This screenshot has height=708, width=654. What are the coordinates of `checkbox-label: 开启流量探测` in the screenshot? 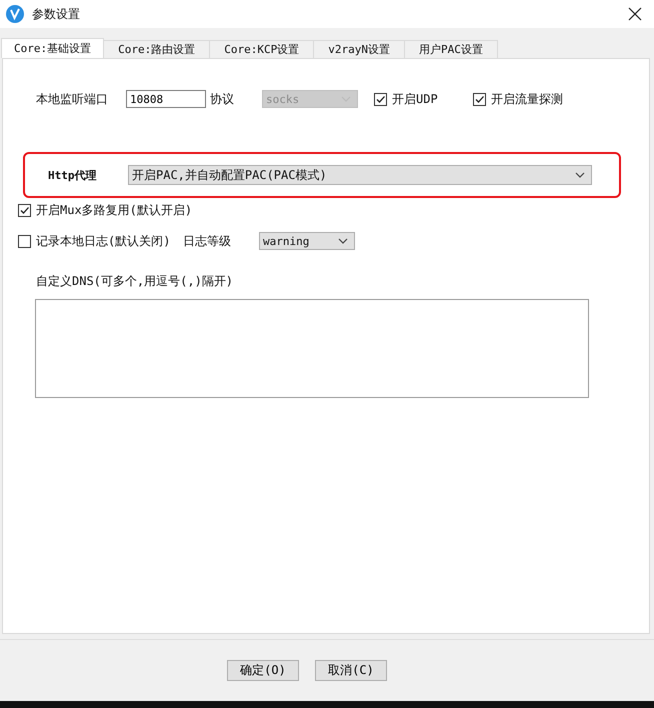 It's located at (527, 99).